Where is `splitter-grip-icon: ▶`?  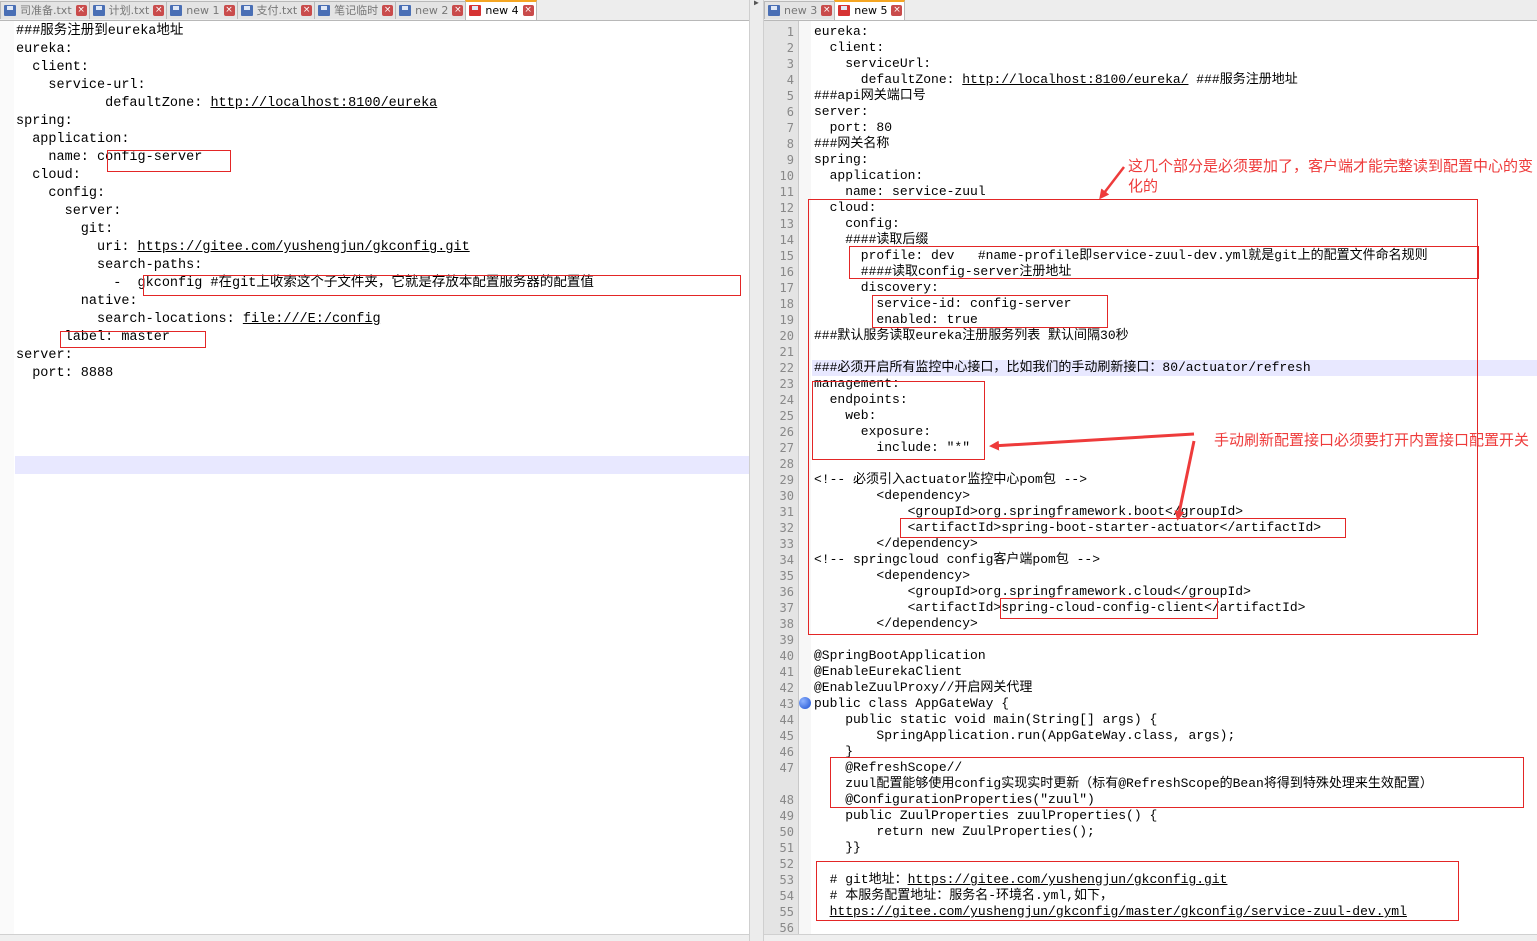 splitter-grip-icon: ▶ is located at coordinates (756, 4).